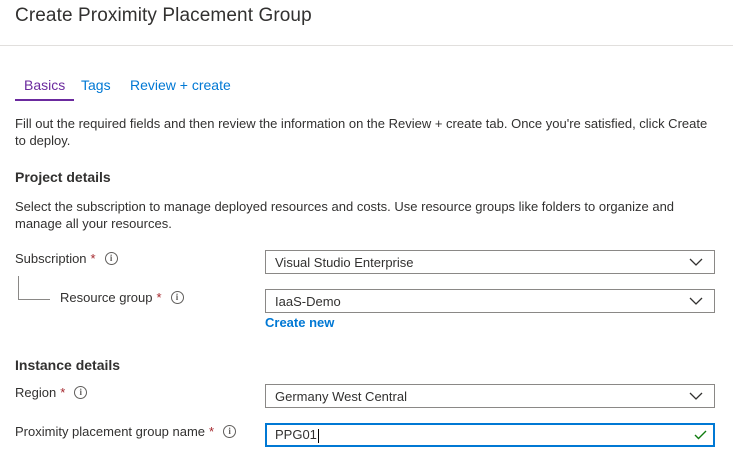 The image size is (733, 457). I want to click on subscription-label-row: Subscription * i, so click(66, 258).